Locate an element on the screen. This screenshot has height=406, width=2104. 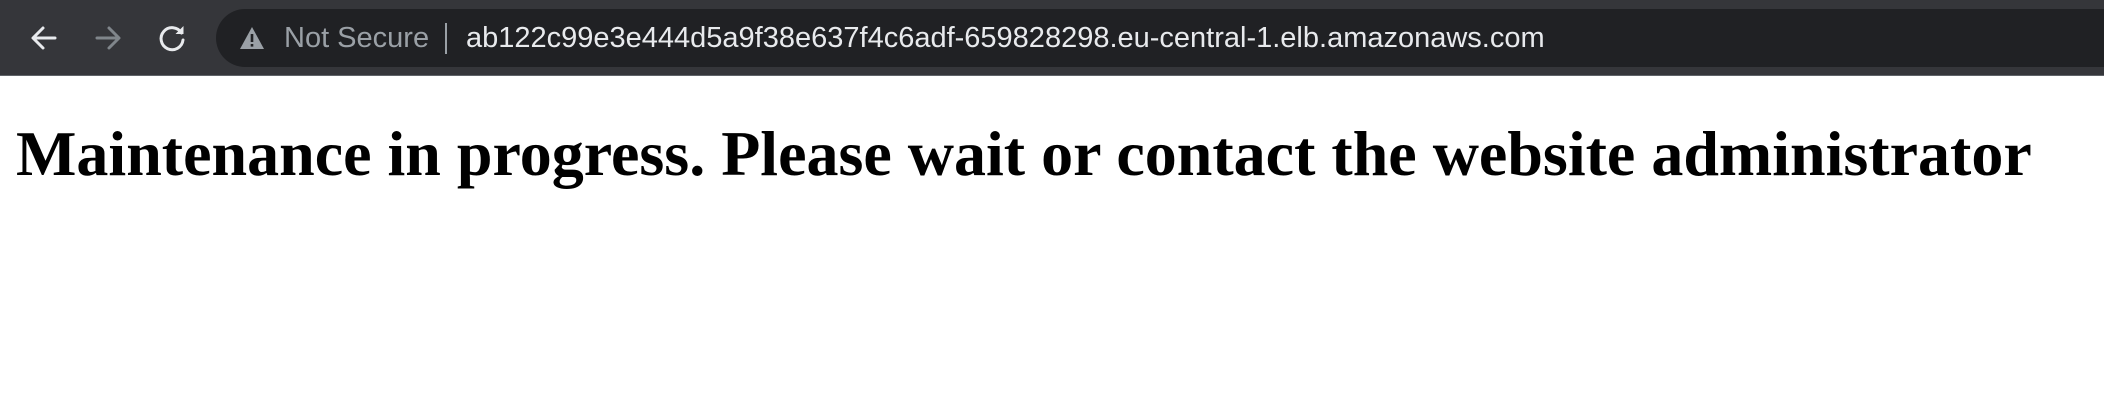
arrow-right-icon is located at coordinates (108, 38).